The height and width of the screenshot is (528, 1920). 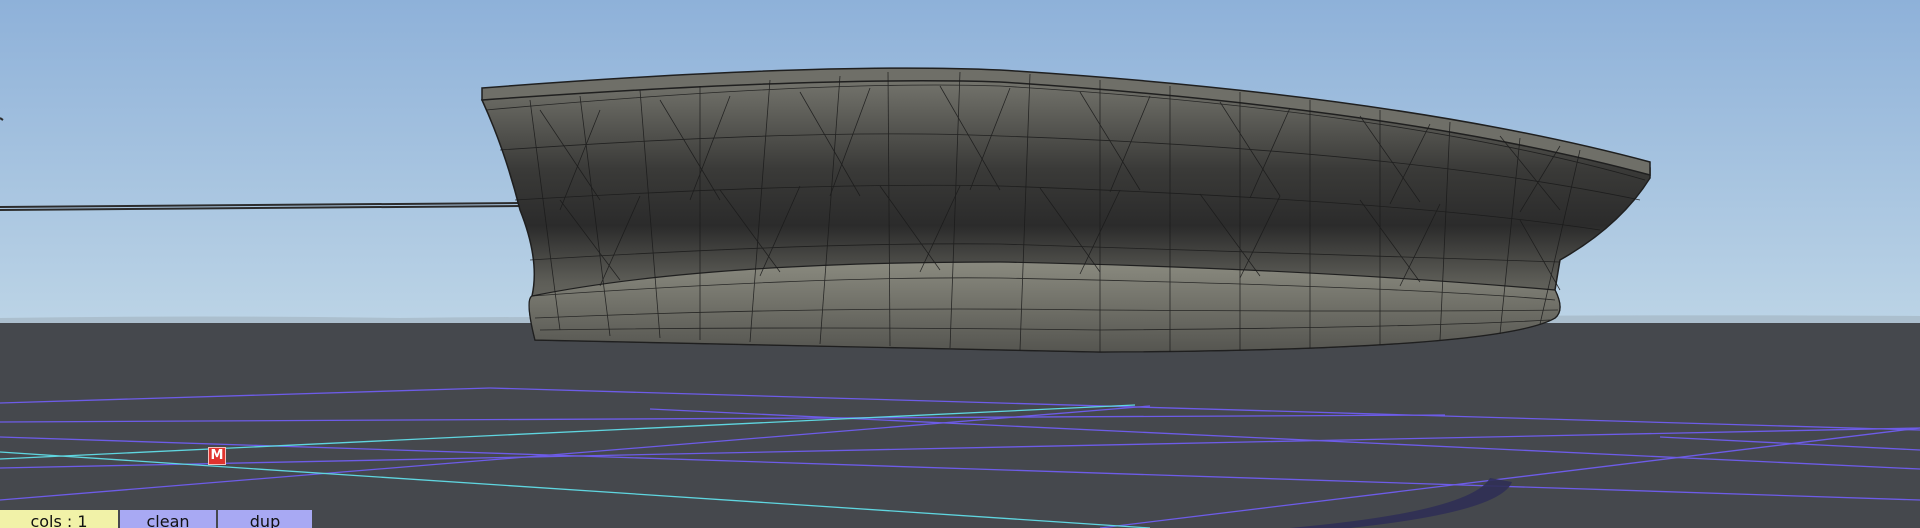 What do you see at coordinates (217, 456) in the screenshot?
I see `manipulator-marker: M` at bounding box center [217, 456].